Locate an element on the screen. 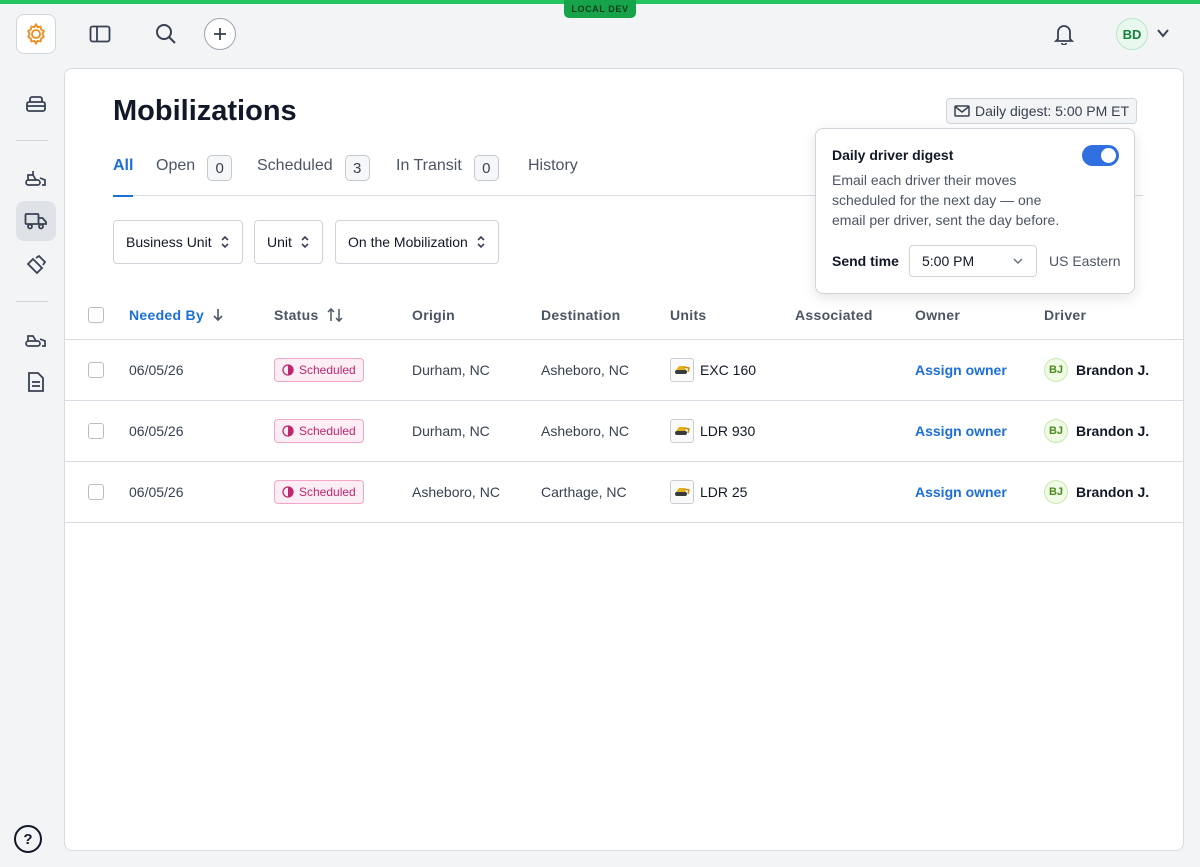 The image size is (1200, 867). cell-origin: Asheboro, NC is located at coordinates (456, 492).